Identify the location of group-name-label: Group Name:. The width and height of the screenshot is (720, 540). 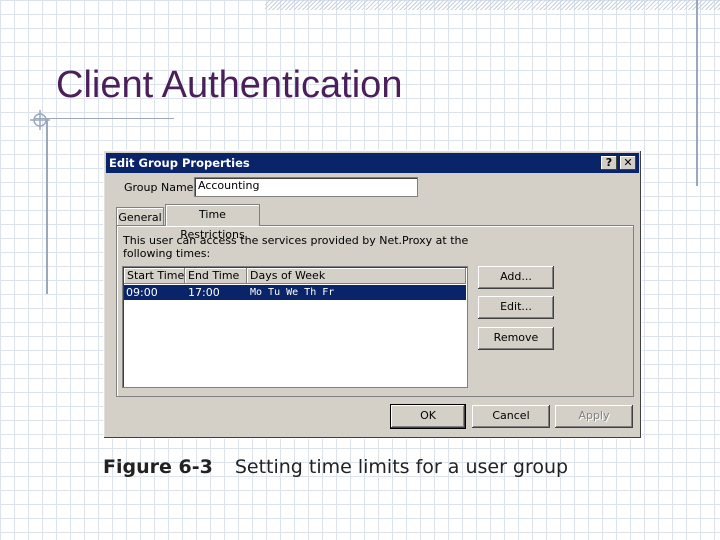
(161, 187).